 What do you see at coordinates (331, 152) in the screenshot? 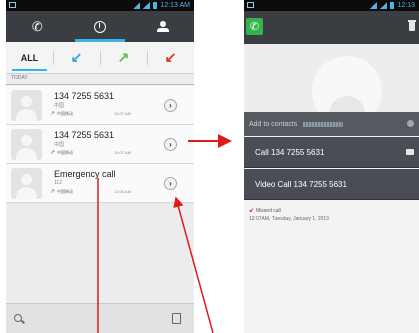
I see `call-number-button: Call 134 7255 5631` at bounding box center [331, 152].